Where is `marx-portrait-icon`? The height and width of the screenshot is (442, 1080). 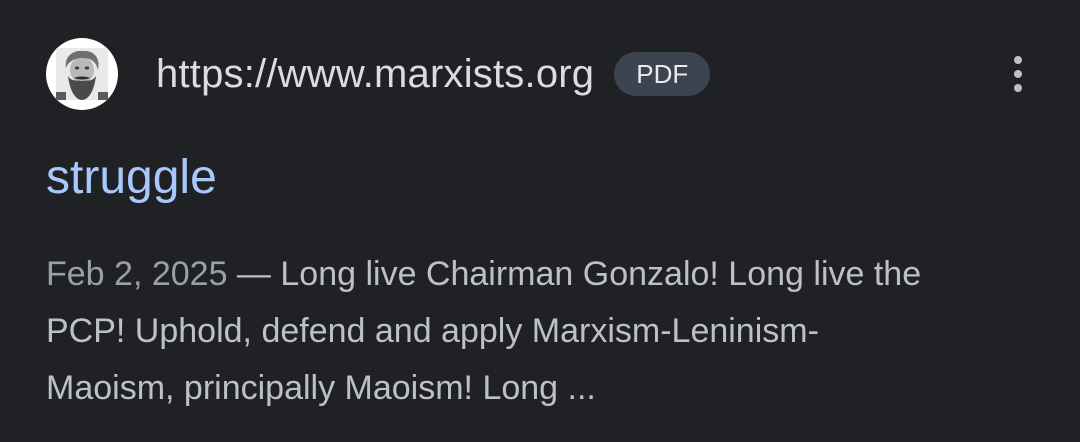 marx-portrait-icon is located at coordinates (82, 74).